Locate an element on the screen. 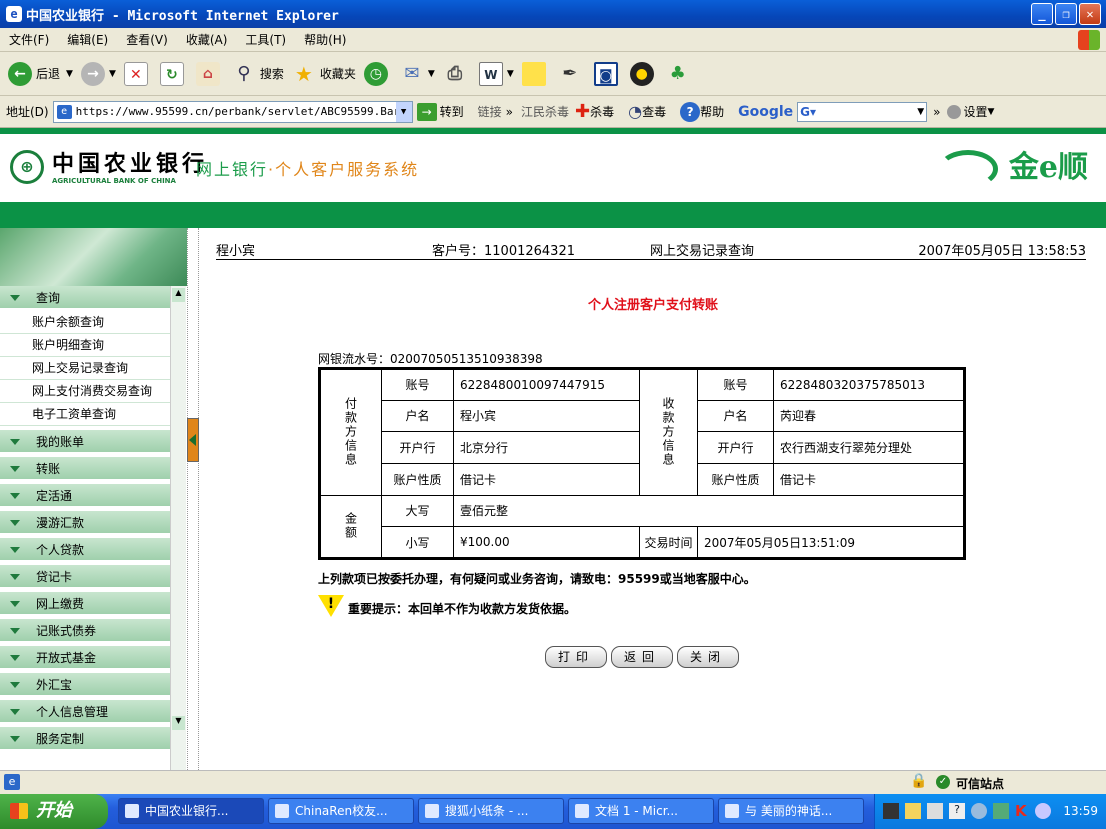 The width and height of the screenshot is (1106, 829). nav-cat-query: 查询 is located at coordinates (85, 298).